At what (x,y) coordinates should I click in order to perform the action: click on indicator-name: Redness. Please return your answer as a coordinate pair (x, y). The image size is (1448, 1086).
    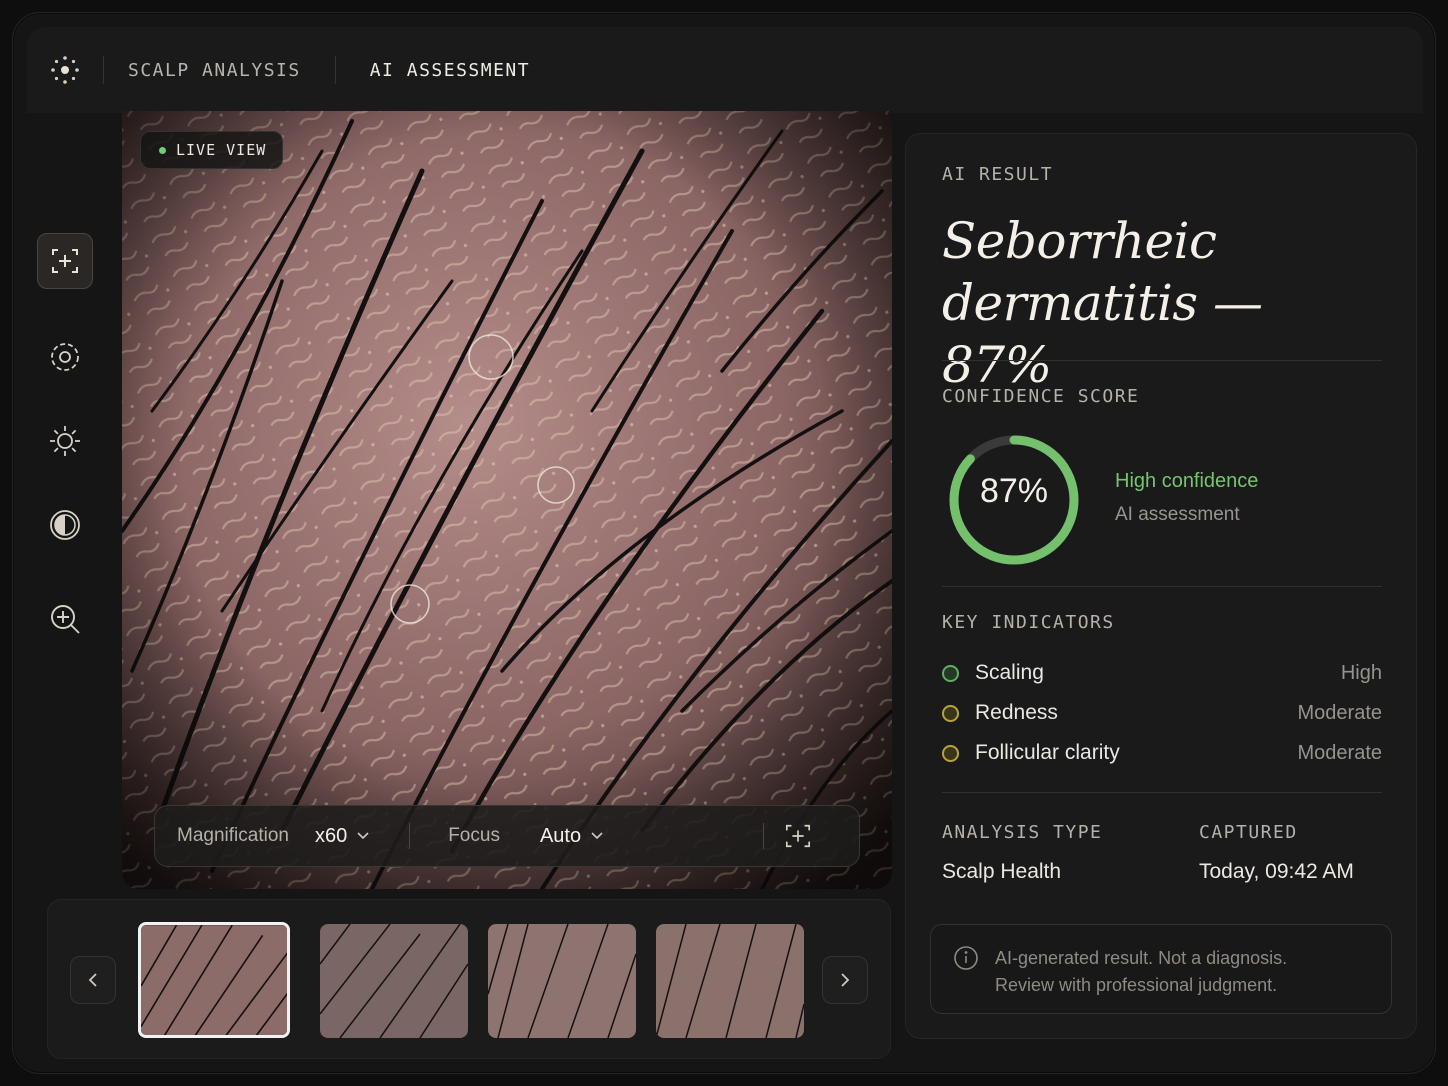
    Looking at the image, I should click on (1016, 712).